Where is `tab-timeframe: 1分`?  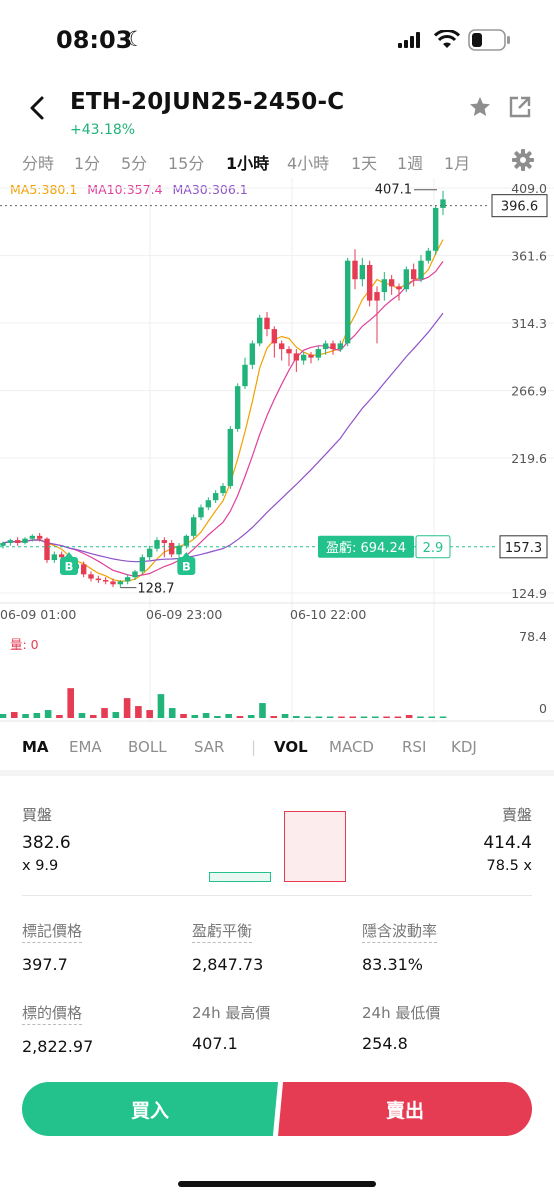
tab-timeframe: 1分 is located at coordinates (87, 162).